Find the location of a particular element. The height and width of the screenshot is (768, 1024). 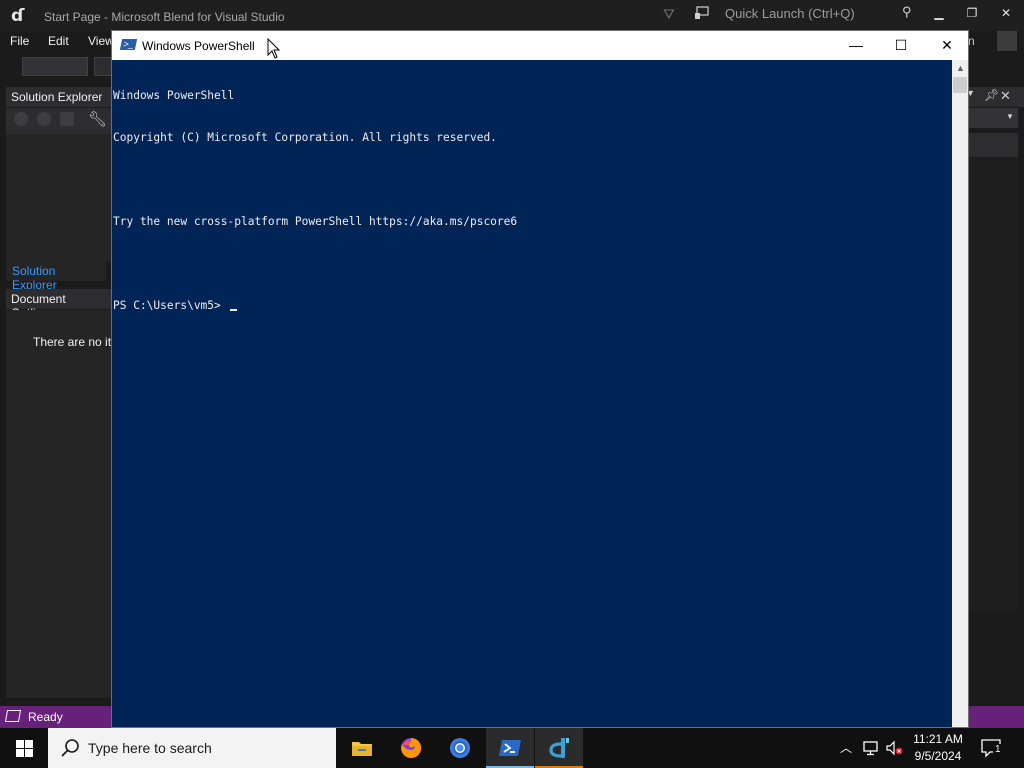

document-outline-empty-message: There are no items to show. is located at coordinates (72, 342).